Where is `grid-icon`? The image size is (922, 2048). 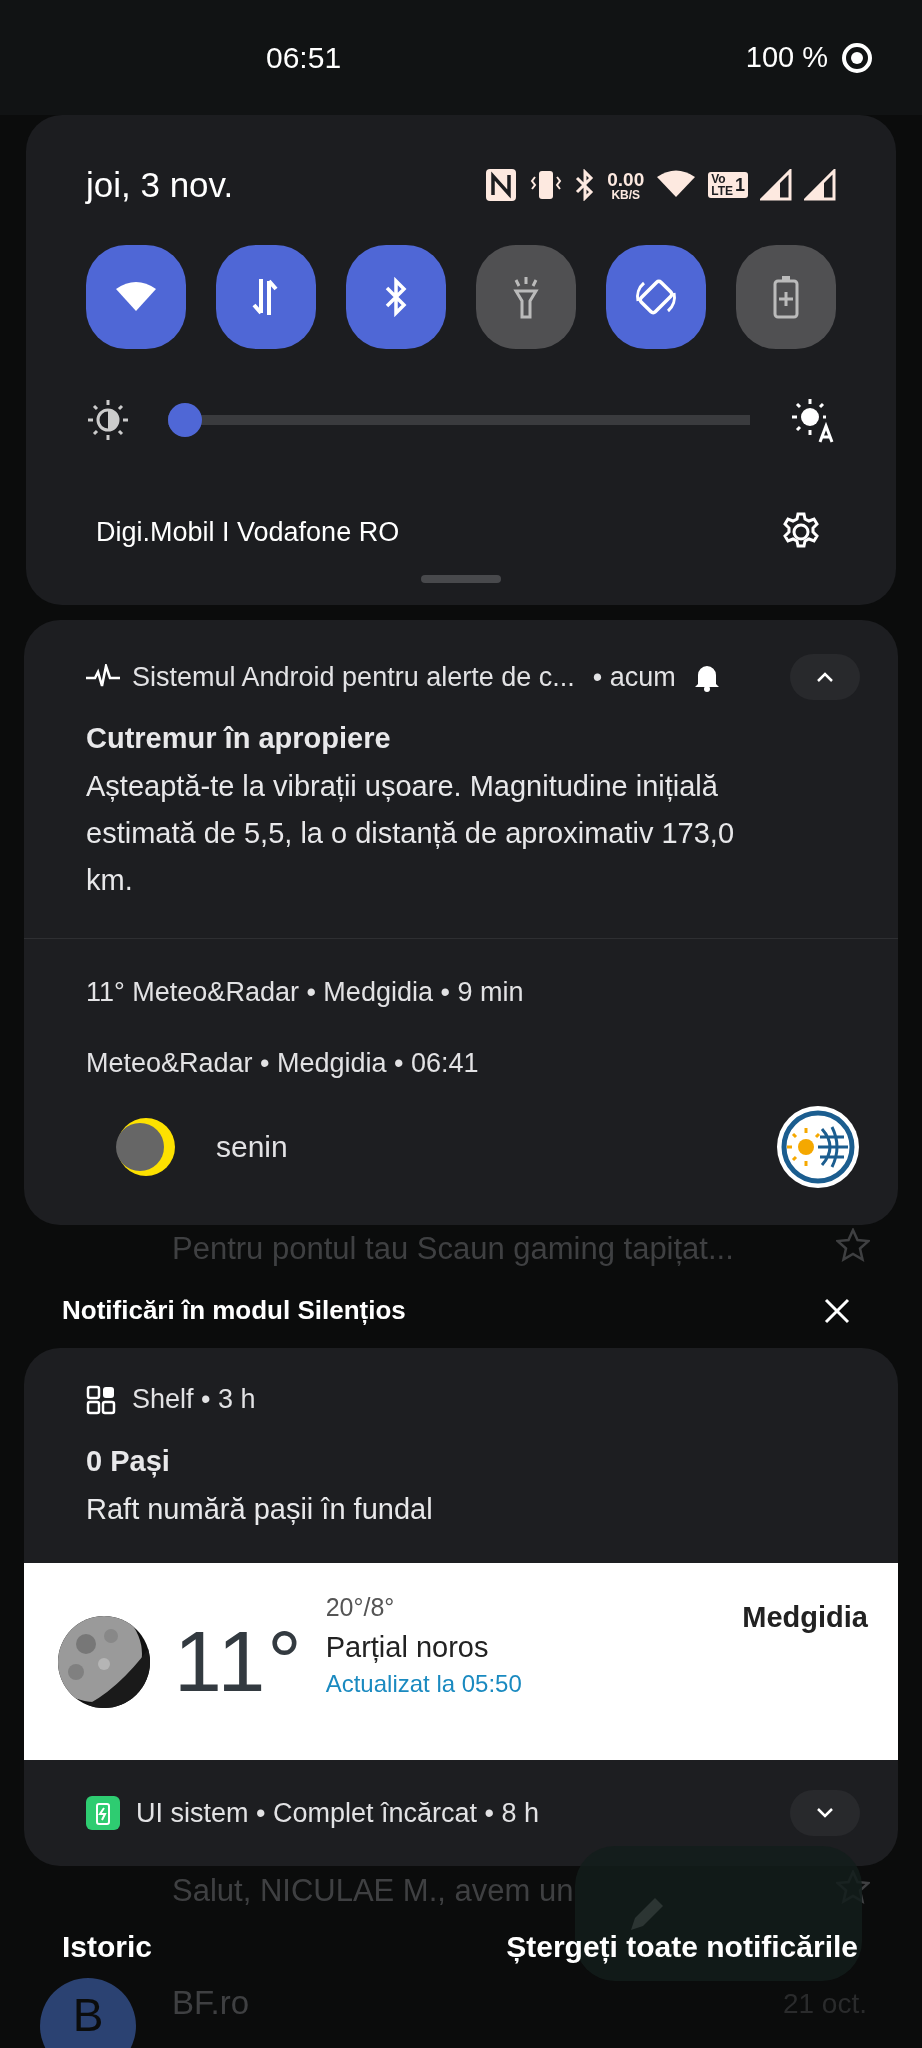 grid-icon is located at coordinates (101, 1399).